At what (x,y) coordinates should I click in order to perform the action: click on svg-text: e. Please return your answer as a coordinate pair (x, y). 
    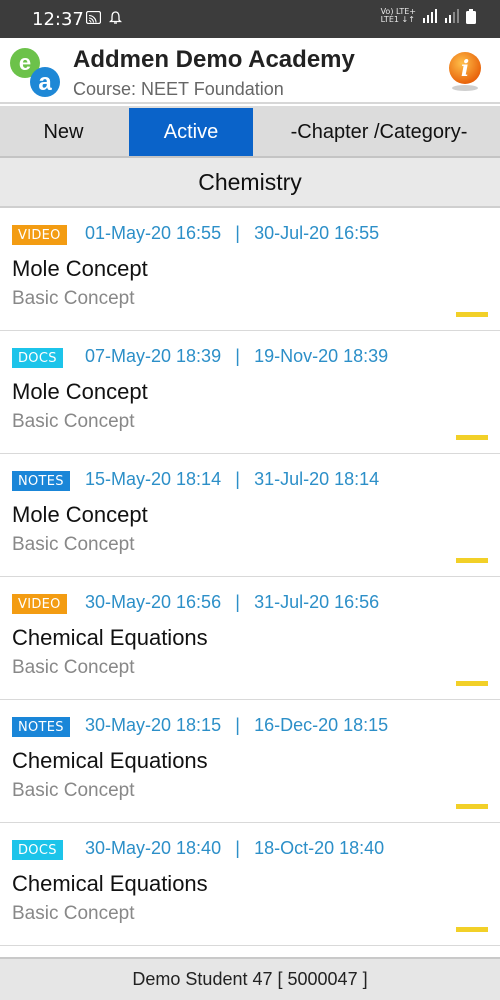
    Looking at the image, I should click on (25, 62).